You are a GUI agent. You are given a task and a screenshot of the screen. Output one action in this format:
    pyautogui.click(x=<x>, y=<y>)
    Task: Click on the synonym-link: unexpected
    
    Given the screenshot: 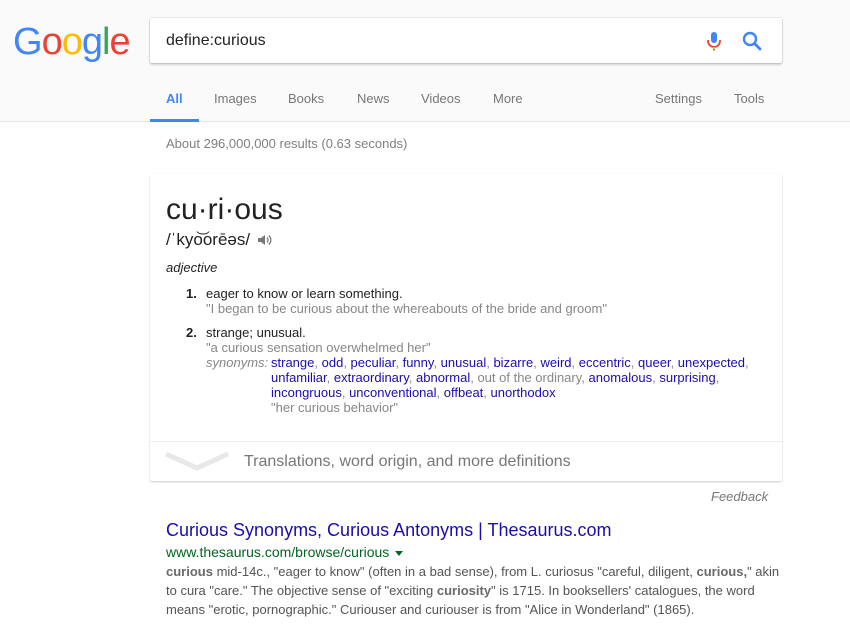 What is the action you would take?
    pyautogui.click(x=711, y=362)
    